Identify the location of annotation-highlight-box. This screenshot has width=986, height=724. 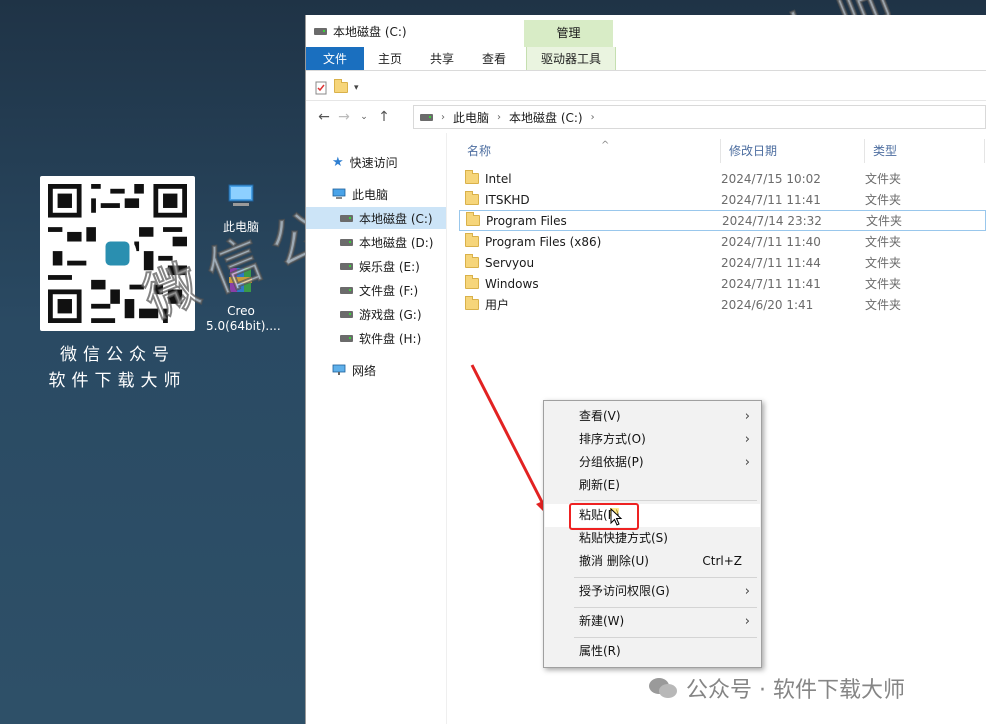
(604, 516).